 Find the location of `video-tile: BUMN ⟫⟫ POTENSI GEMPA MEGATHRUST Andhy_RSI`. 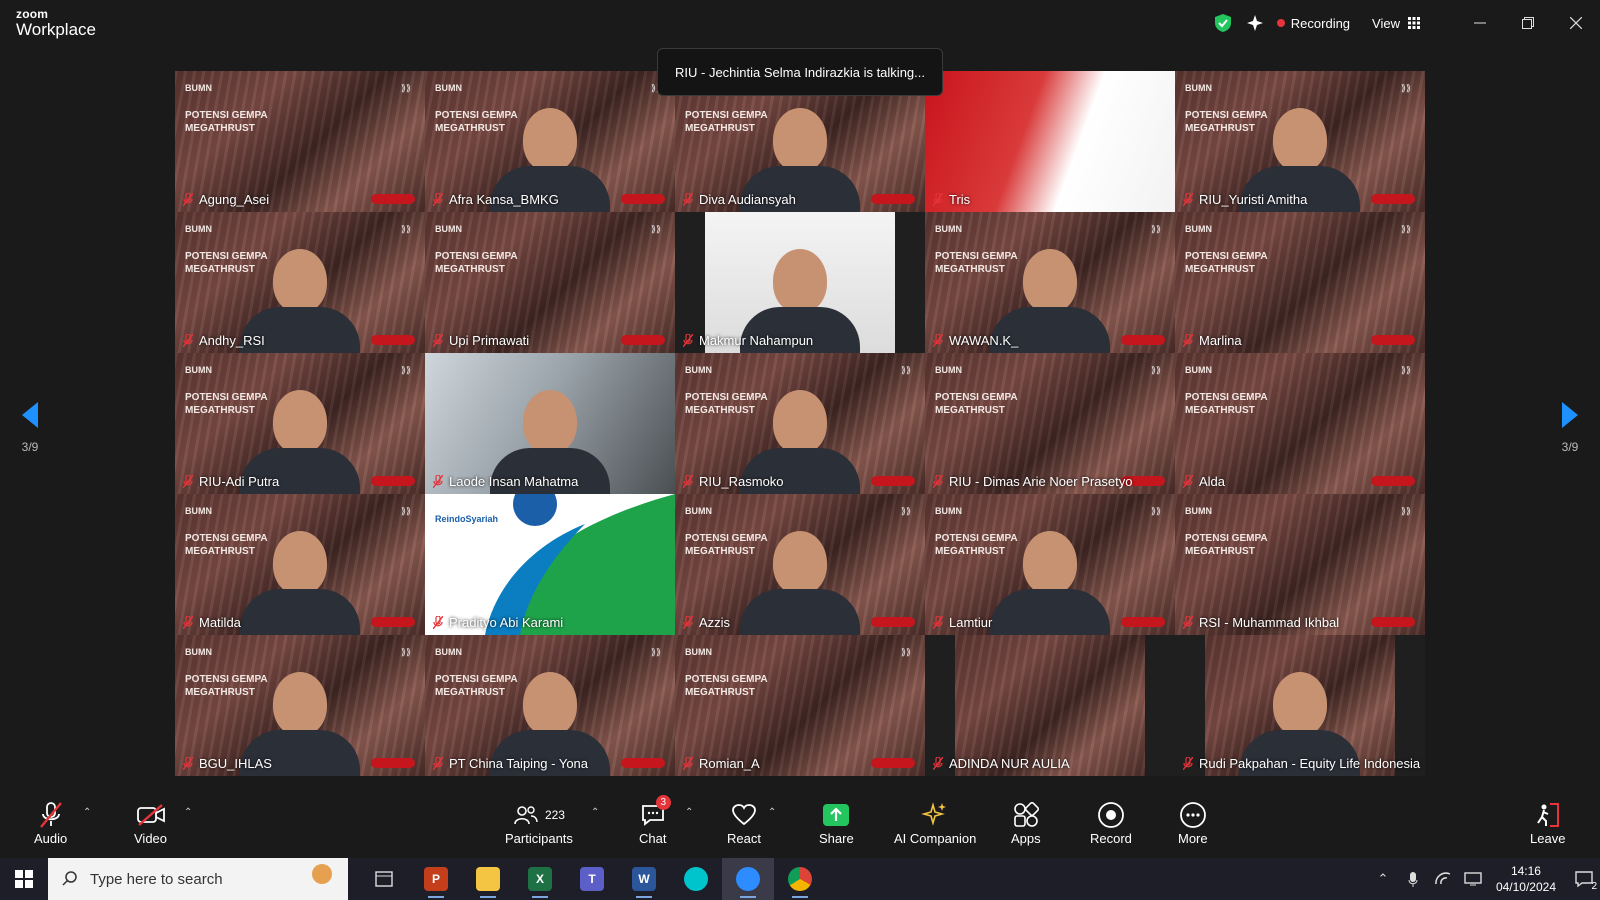

video-tile: BUMN ⟫⟫ POTENSI GEMPA MEGATHRUST Andhy_RSI is located at coordinates (300, 282).